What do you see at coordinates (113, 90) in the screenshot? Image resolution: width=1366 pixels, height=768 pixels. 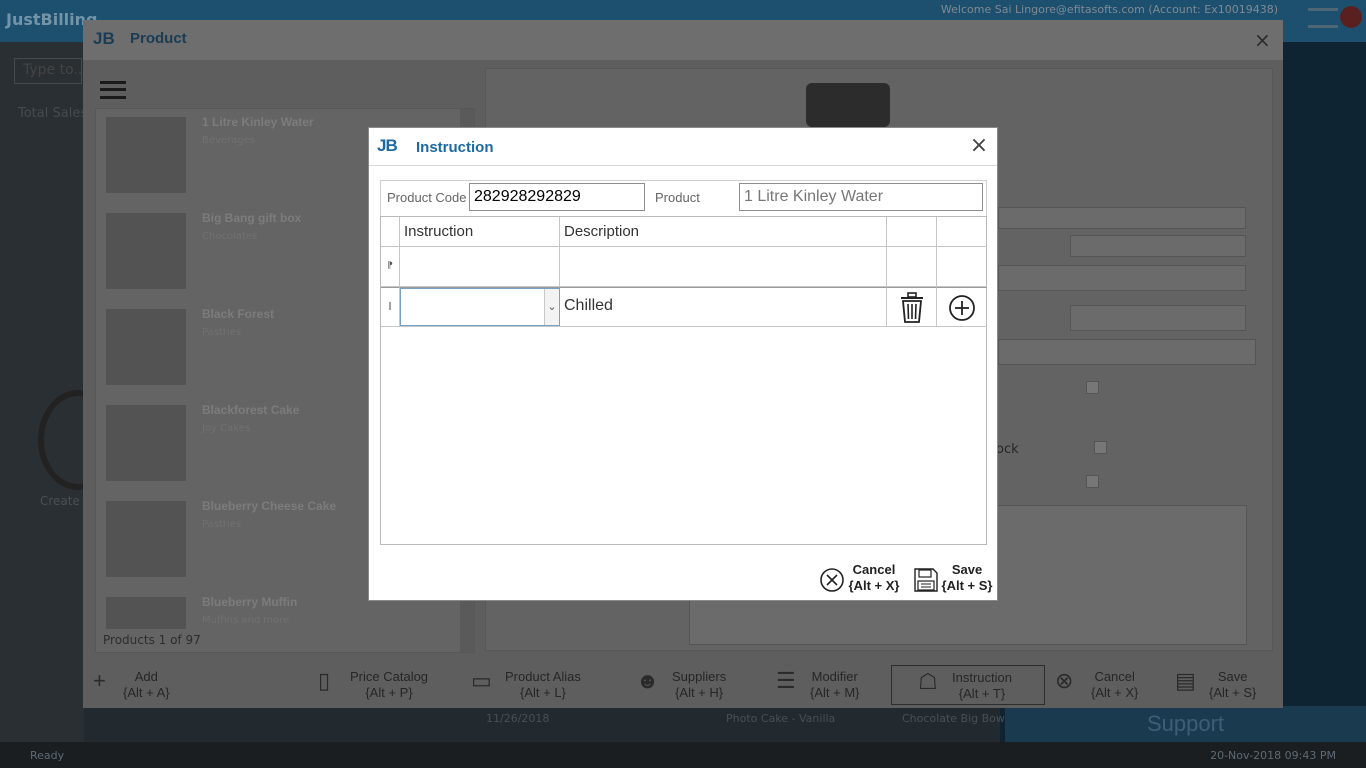 I see `list-view-icon` at bounding box center [113, 90].